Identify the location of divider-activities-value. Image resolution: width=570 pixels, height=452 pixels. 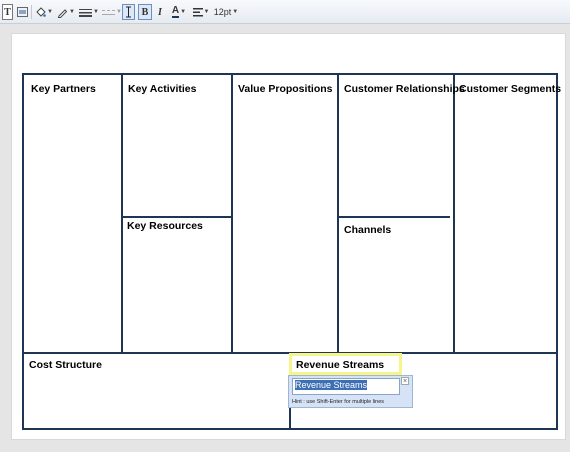
(232, 214).